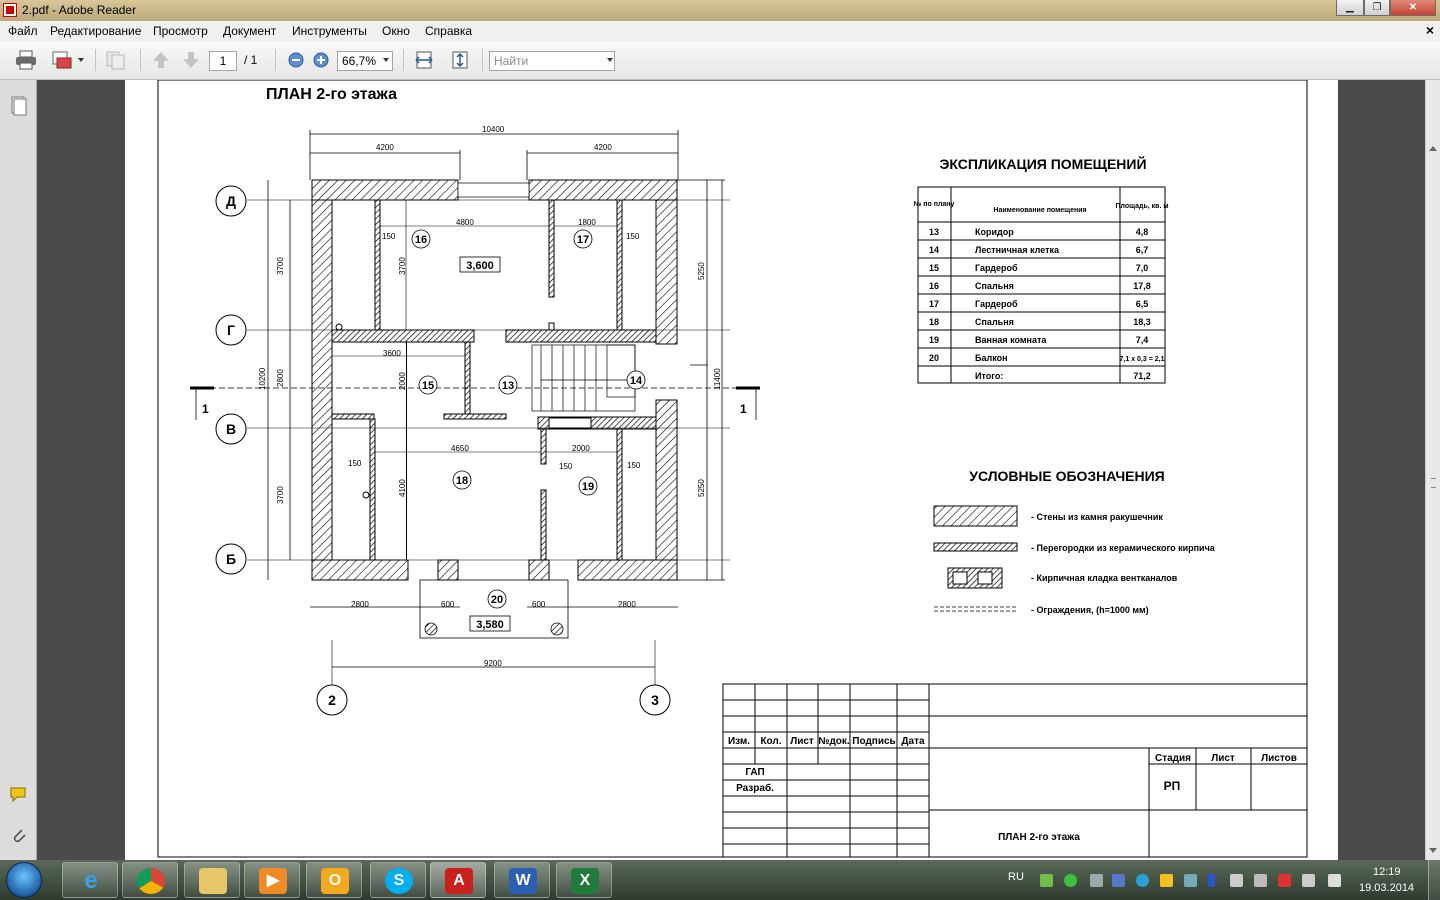 The width and height of the screenshot is (1440, 900). I want to click on pages-icon, so click(115, 60).